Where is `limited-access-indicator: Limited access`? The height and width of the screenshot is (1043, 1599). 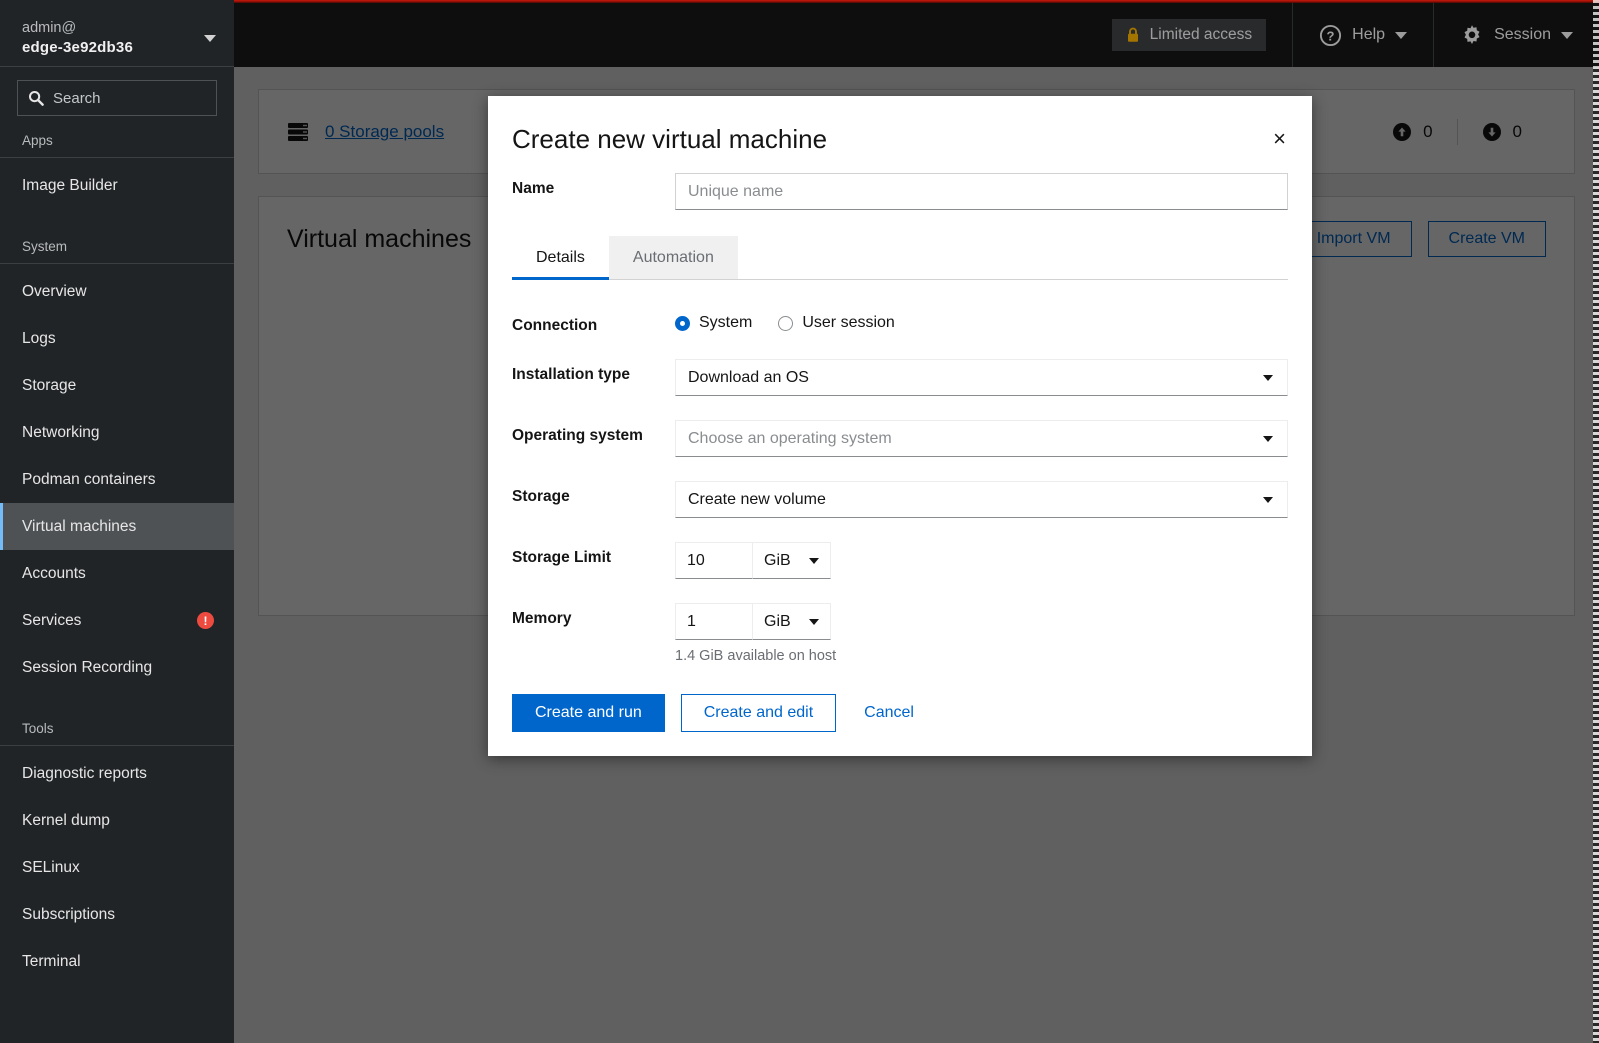 limited-access-indicator: Limited access is located at coordinates (1189, 35).